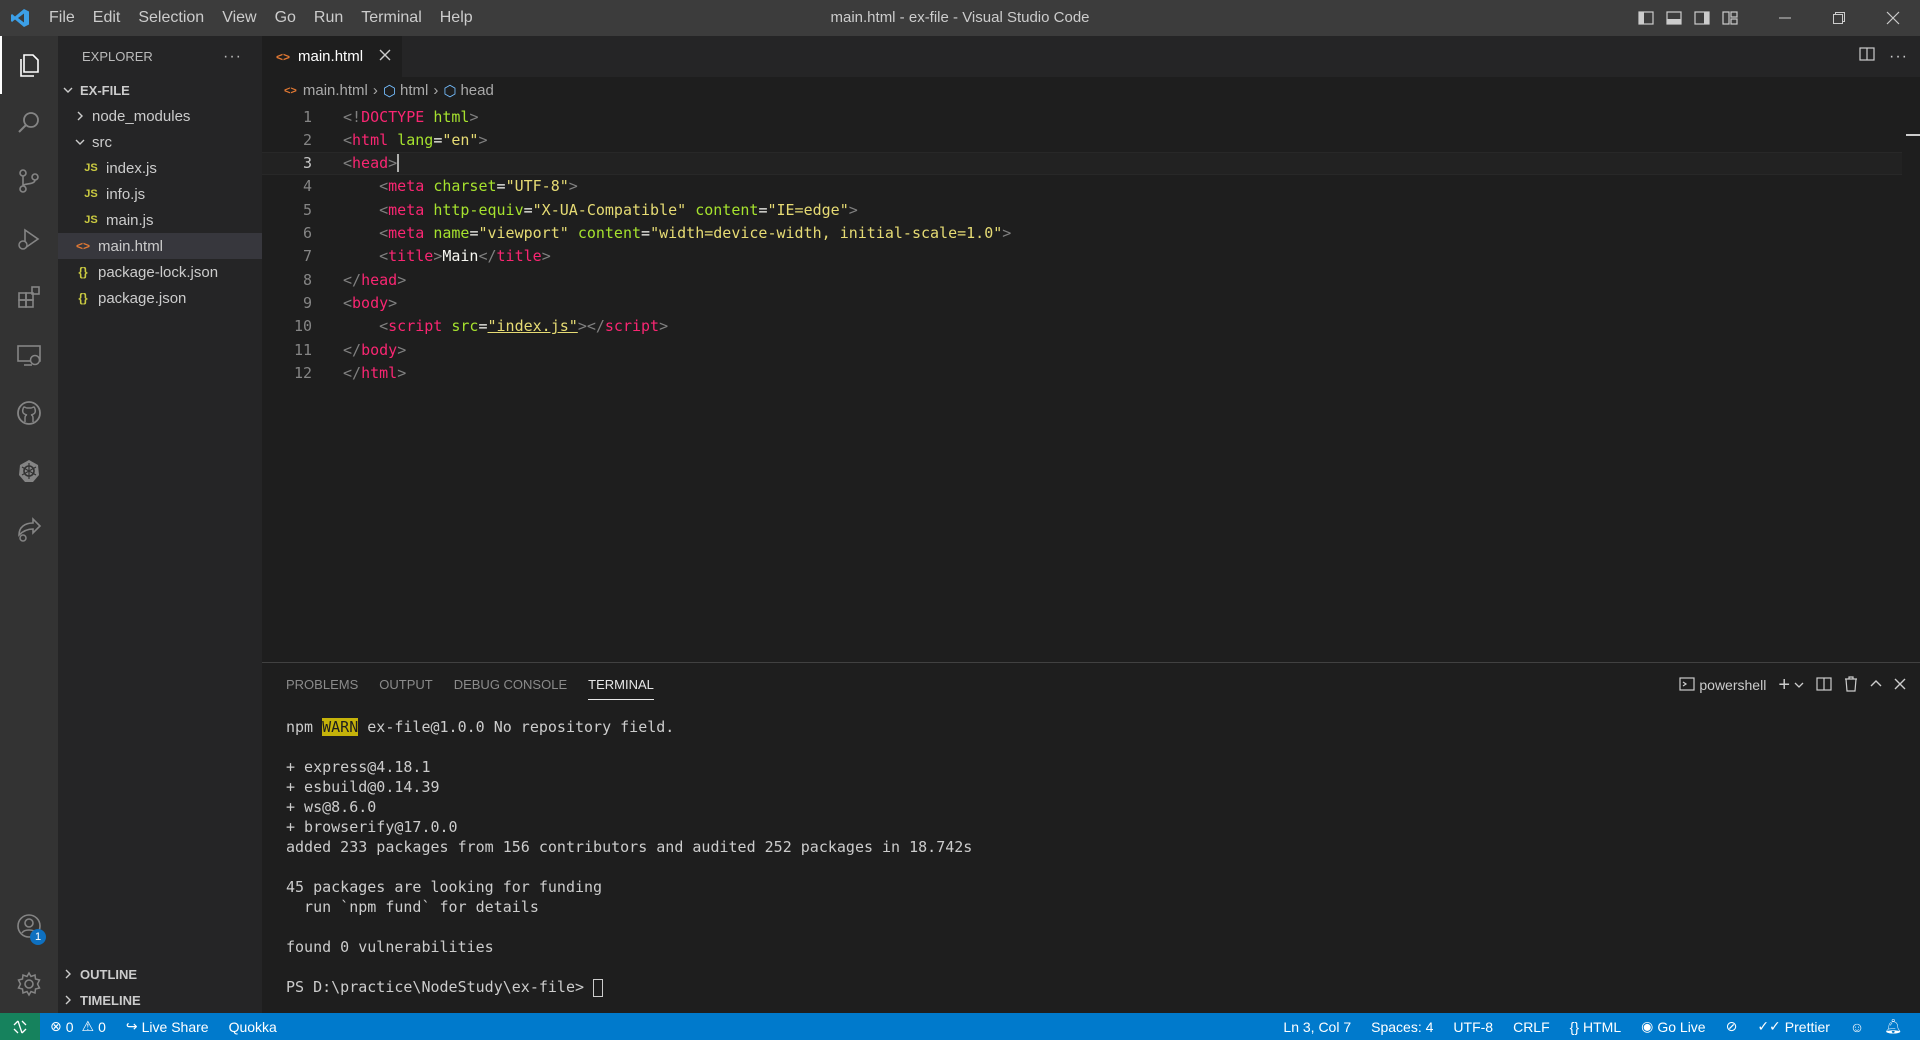 The width and height of the screenshot is (1920, 1040). I want to click on quokka-status: Quokka, so click(253, 1027).